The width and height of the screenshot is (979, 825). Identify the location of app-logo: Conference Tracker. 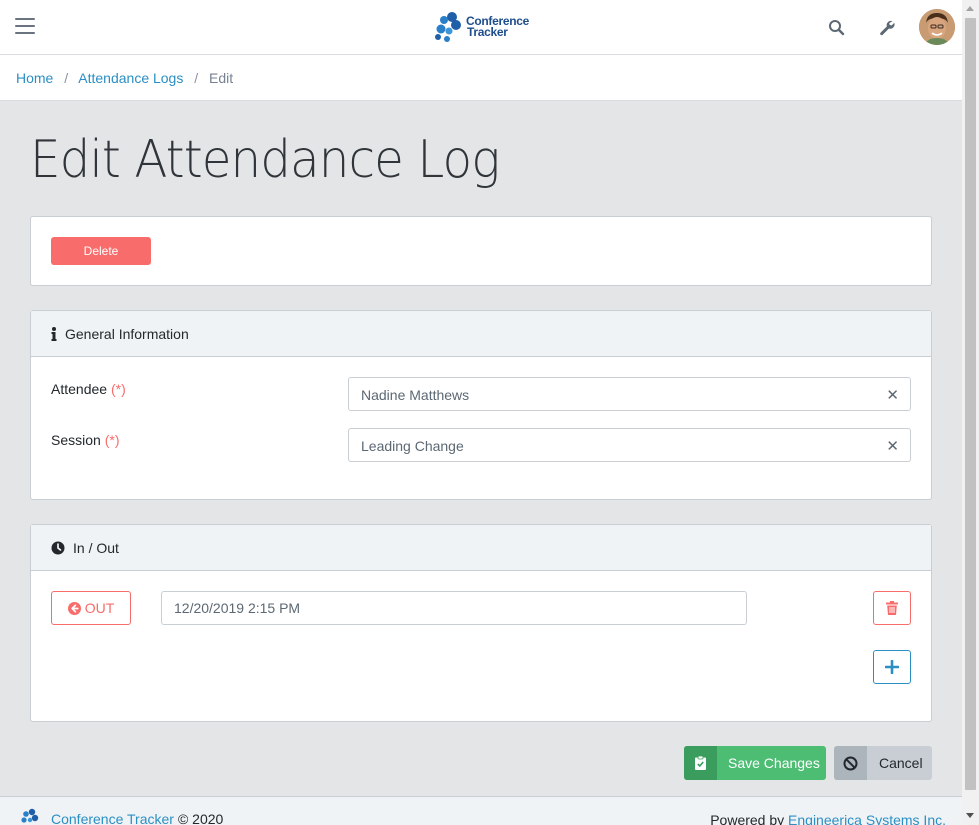
(481, 27).